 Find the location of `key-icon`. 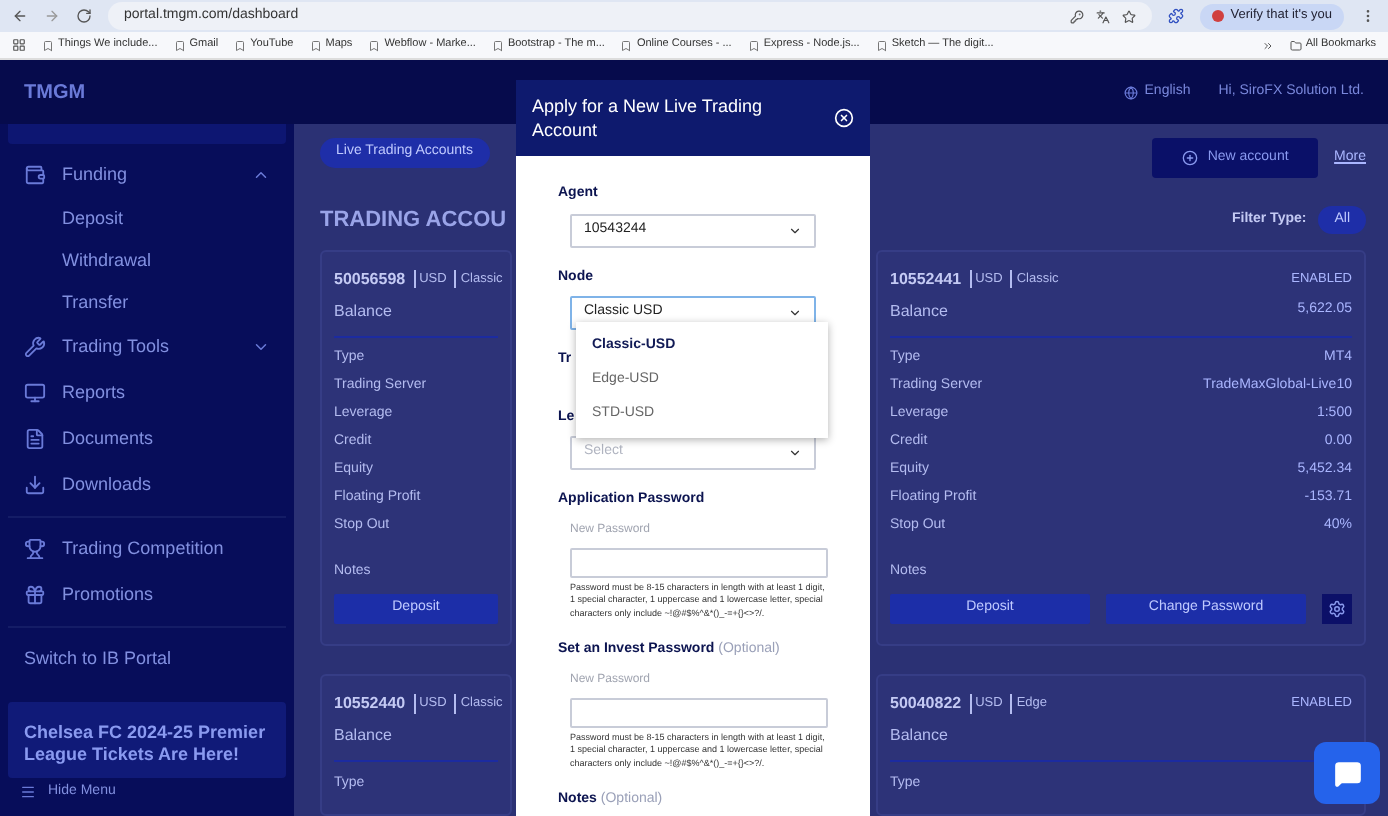

key-icon is located at coordinates (1077, 16).